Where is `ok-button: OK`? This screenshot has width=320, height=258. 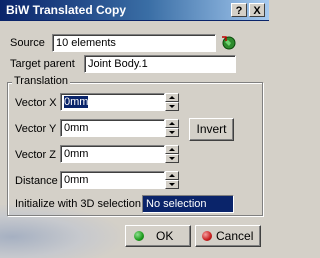
ok-button: OK is located at coordinates (158, 236).